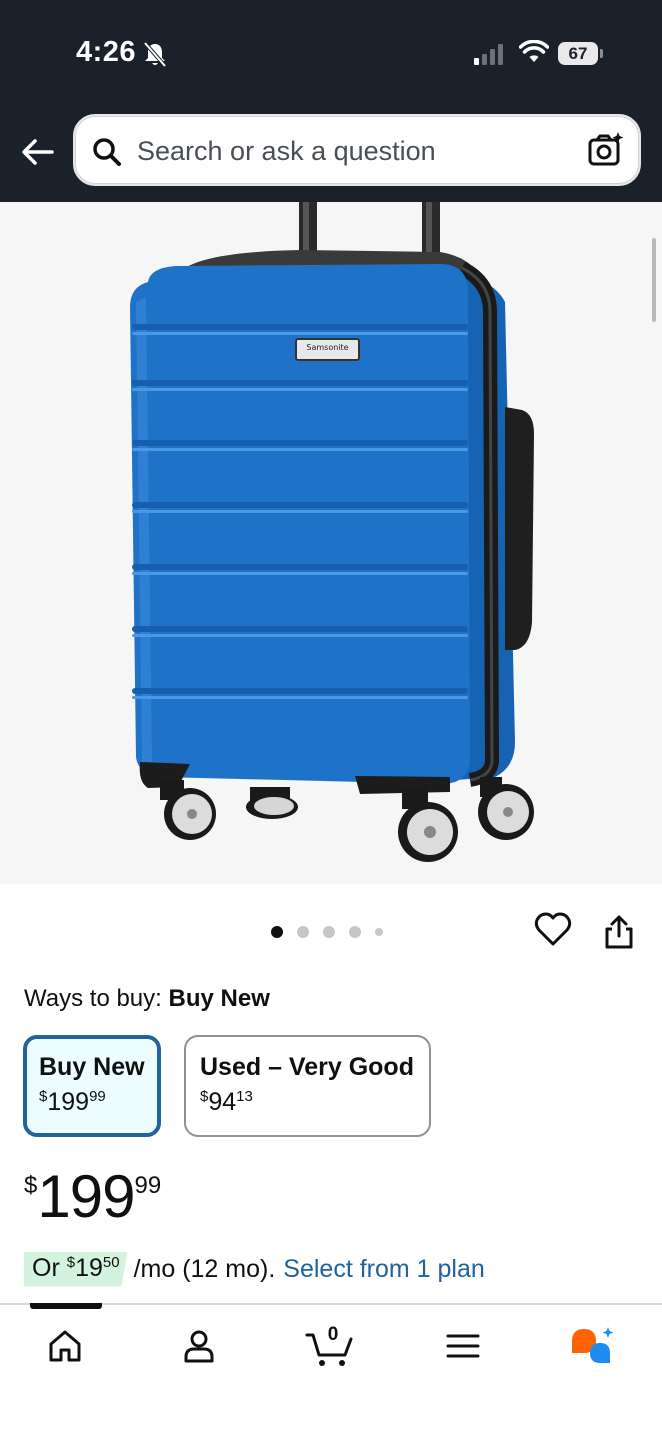 The width and height of the screenshot is (662, 1440). Describe the element at coordinates (331, 1371) in the screenshot. I see `bottom-nav: 0` at that location.